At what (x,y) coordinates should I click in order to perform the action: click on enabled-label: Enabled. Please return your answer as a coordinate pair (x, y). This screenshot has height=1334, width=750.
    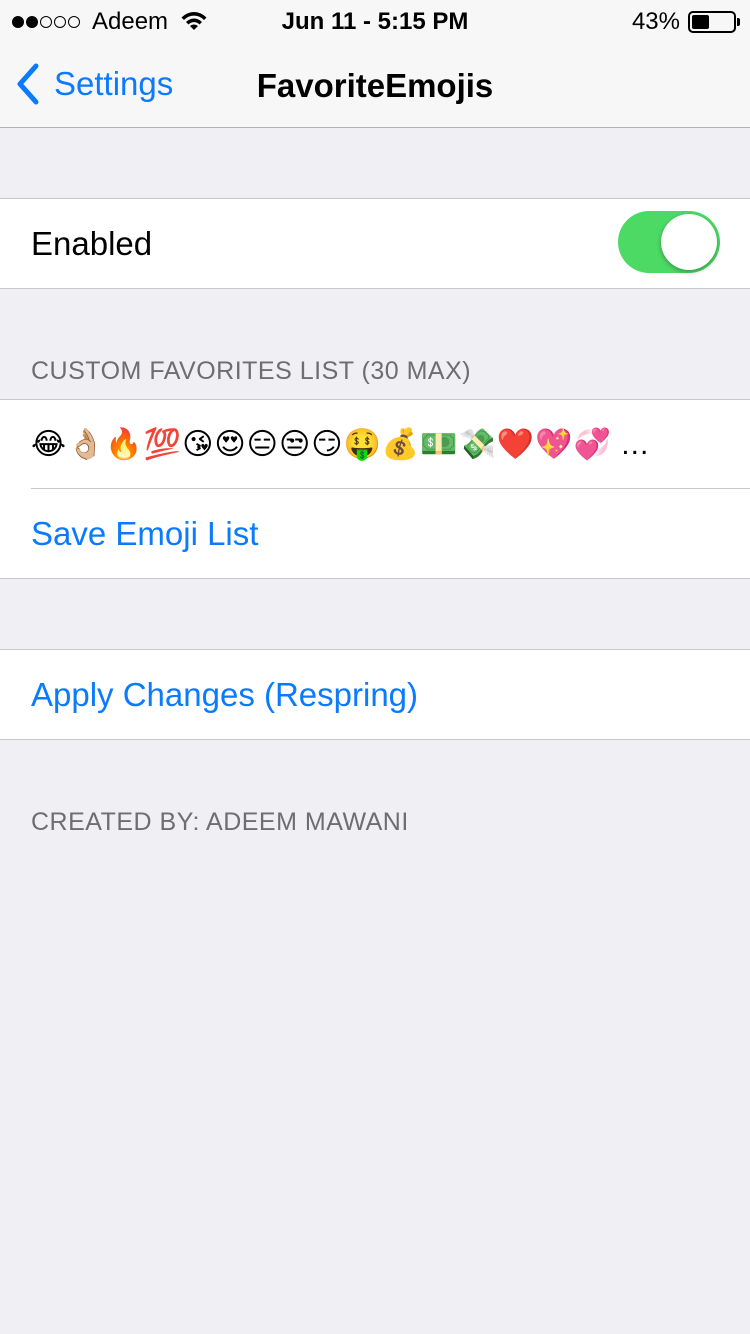
    Looking at the image, I should click on (92, 243).